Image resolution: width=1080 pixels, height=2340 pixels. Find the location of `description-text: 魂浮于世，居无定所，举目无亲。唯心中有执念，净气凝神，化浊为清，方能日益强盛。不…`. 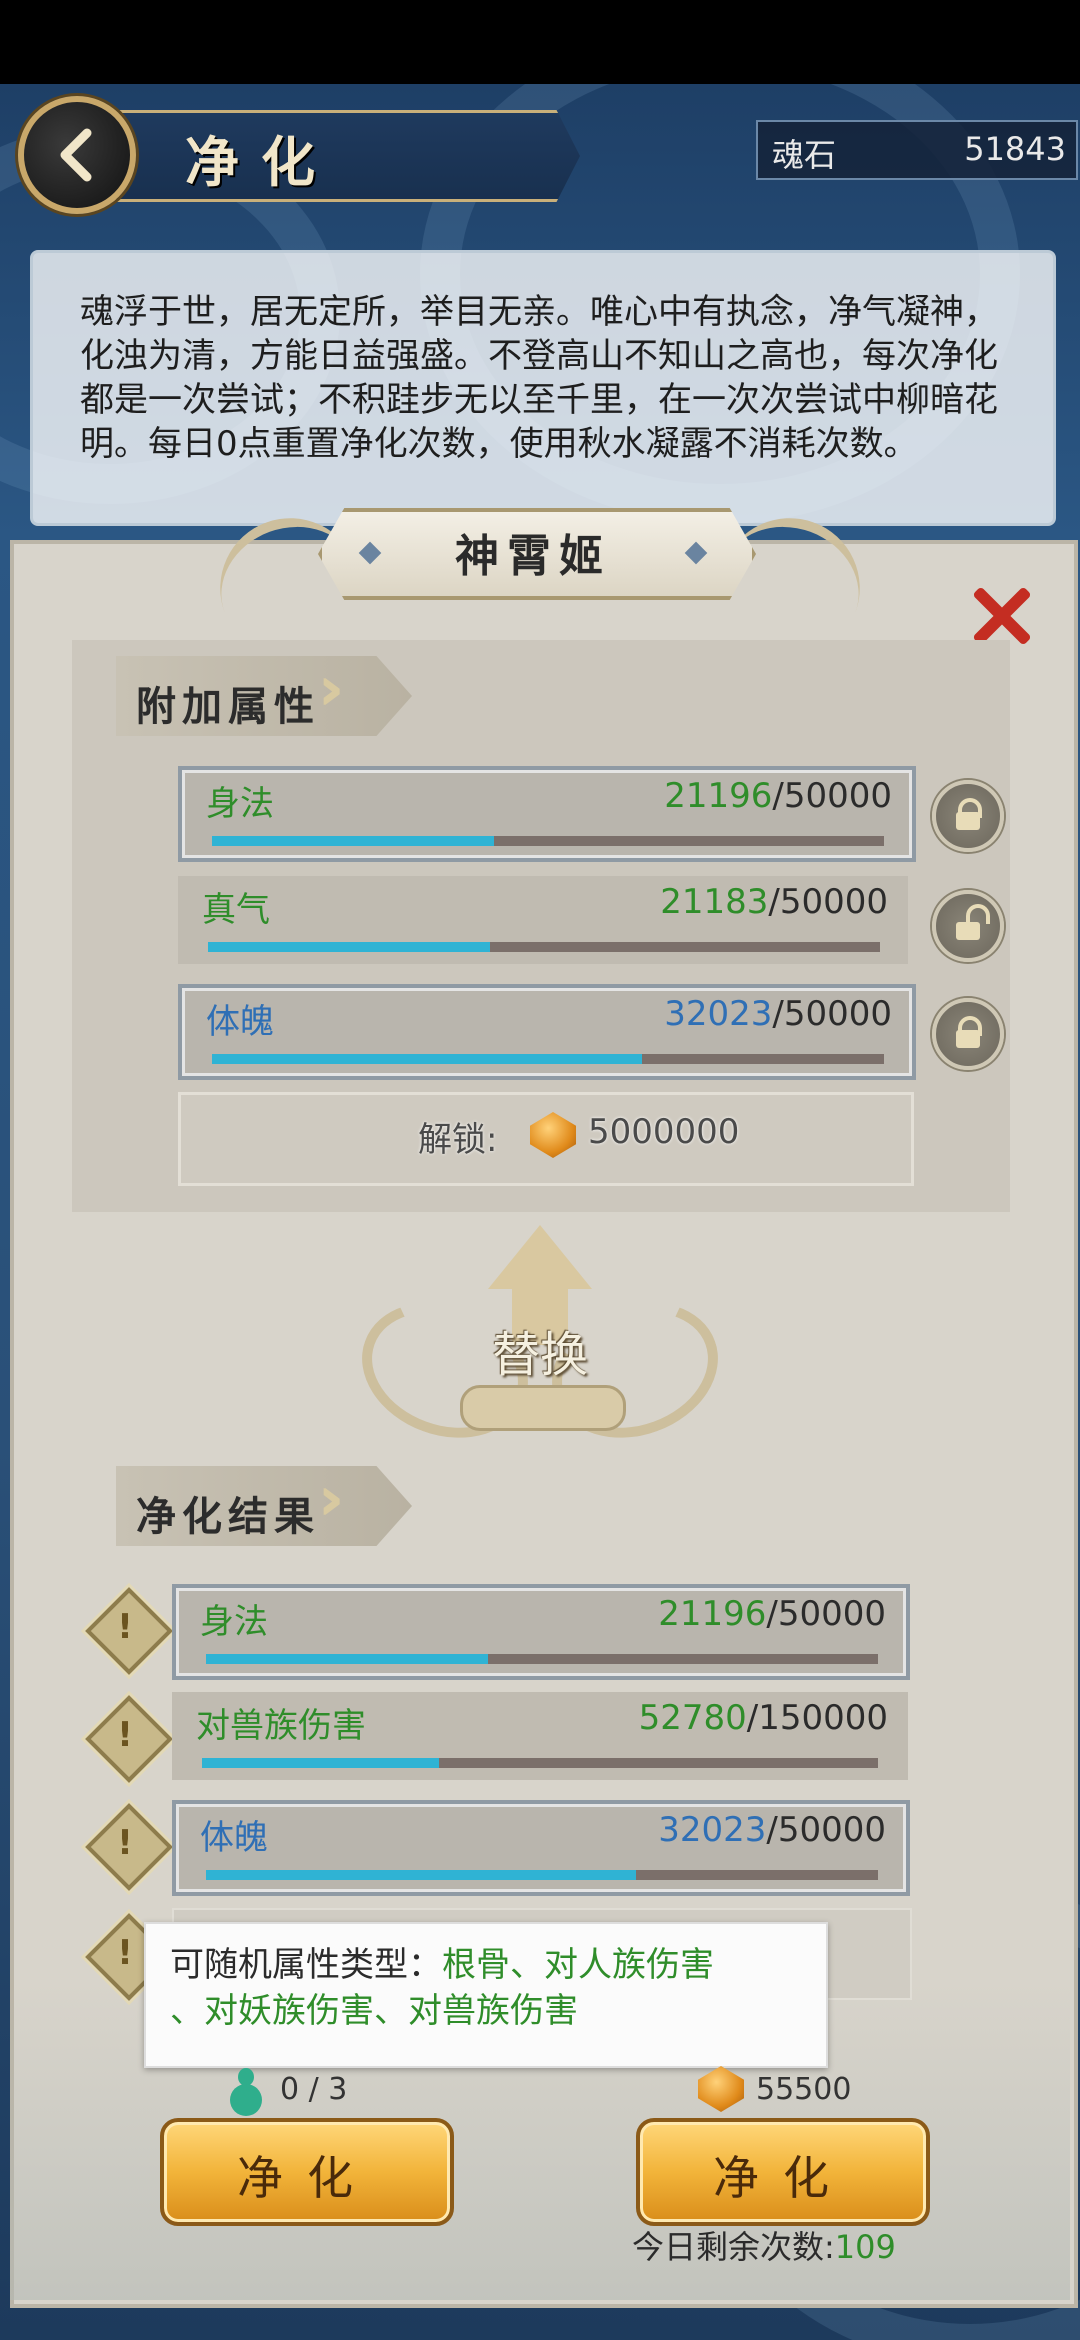

description-text: 魂浮于世，居无定所，举目无亲。唯心中有执念，净气凝神，化浊为清，方能日益强盛。不… is located at coordinates (539, 378).